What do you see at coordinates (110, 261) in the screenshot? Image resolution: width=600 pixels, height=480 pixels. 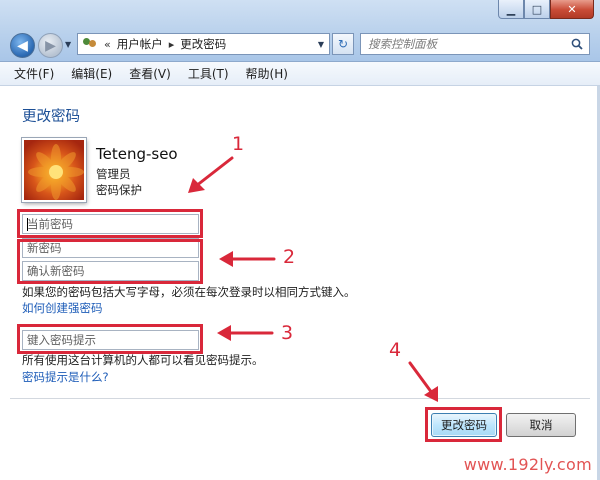 I see `annotation-box-new-password` at bounding box center [110, 261].